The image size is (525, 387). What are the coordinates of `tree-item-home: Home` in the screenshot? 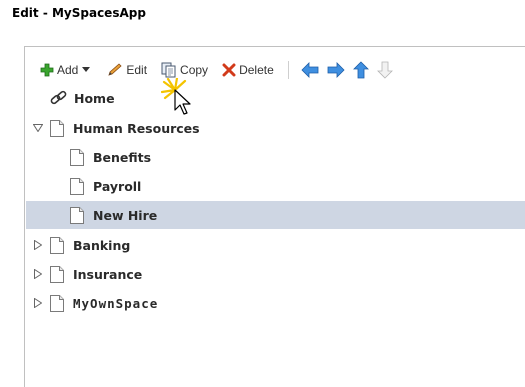 It's located at (275, 98).